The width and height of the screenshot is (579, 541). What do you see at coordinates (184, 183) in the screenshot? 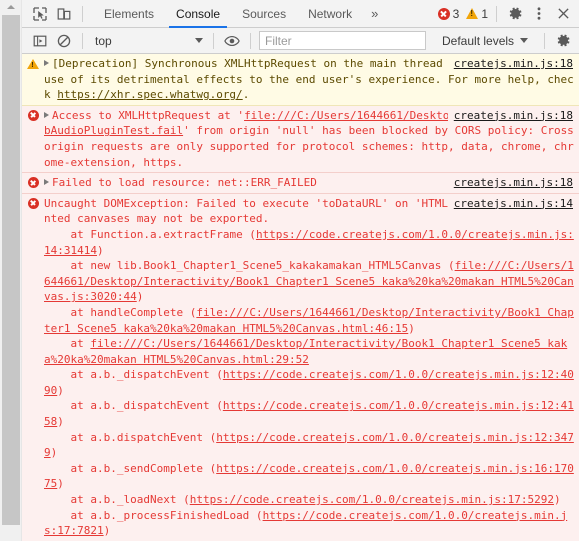
I see `message-text-segment: Failed to load resource: net::ERR_FAILED` at bounding box center [184, 183].